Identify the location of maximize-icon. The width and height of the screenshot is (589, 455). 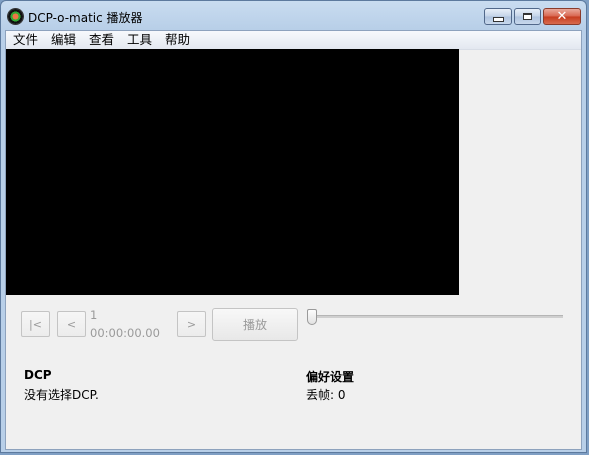
(527, 16).